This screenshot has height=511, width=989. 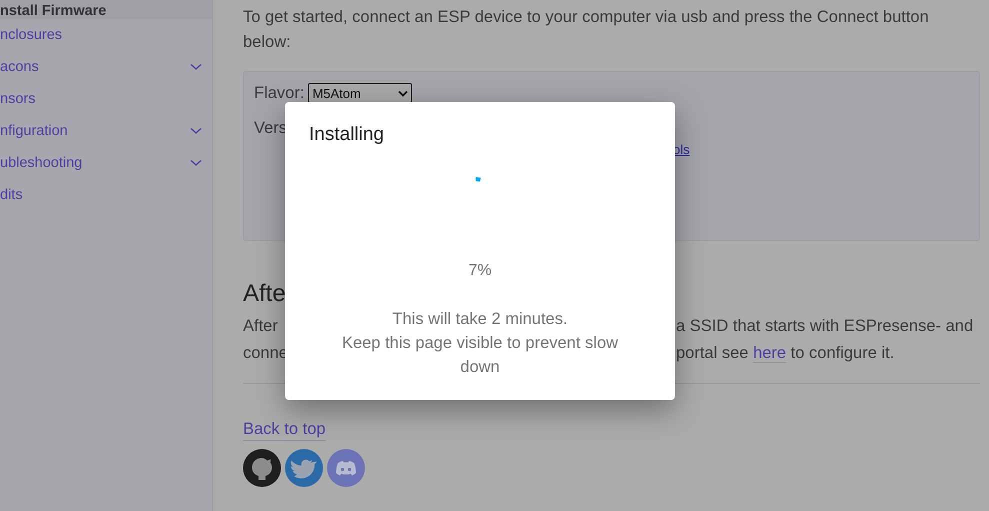 I want to click on sidebar-item: nstall Firmware, so click(x=106, y=9).